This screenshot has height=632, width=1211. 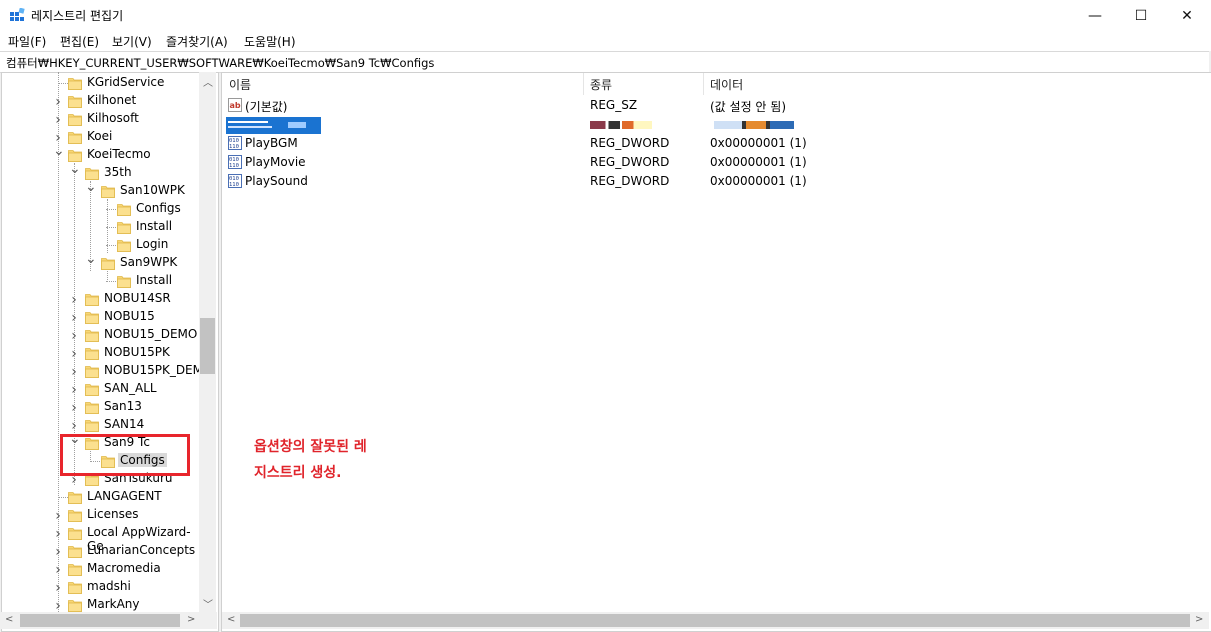 What do you see at coordinates (1141, 15) in the screenshot?
I see `maximize-button: ☐` at bounding box center [1141, 15].